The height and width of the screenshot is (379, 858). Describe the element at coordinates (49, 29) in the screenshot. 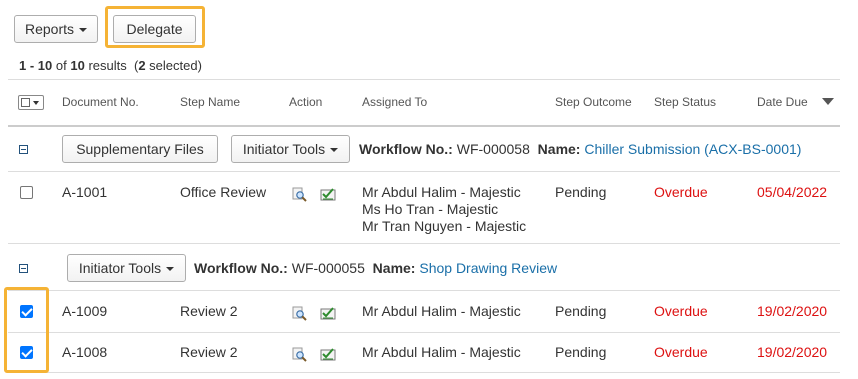

I see `reports-label: Reports` at that location.